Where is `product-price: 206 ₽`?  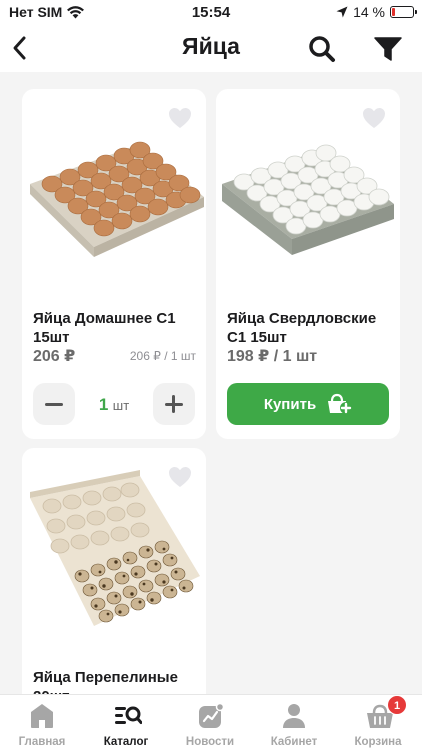
product-price: 206 ₽ is located at coordinates (54, 356).